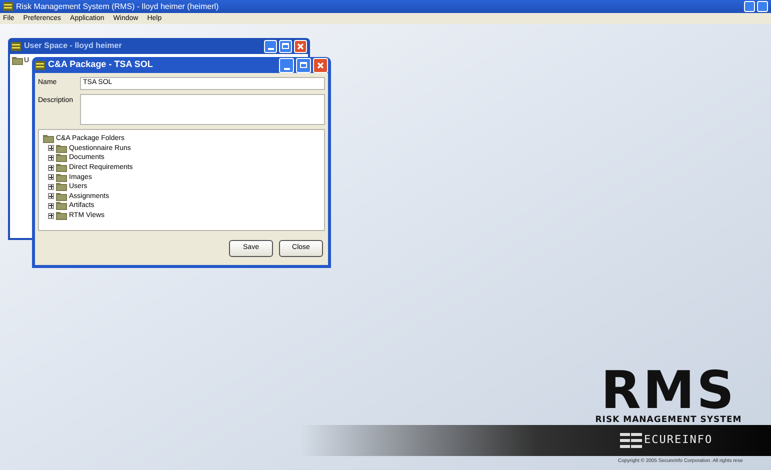 The height and width of the screenshot is (470, 771). Describe the element at coordinates (73, 46) in the screenshot. I see `window-title: User Space - lloyd heimer` at that location.